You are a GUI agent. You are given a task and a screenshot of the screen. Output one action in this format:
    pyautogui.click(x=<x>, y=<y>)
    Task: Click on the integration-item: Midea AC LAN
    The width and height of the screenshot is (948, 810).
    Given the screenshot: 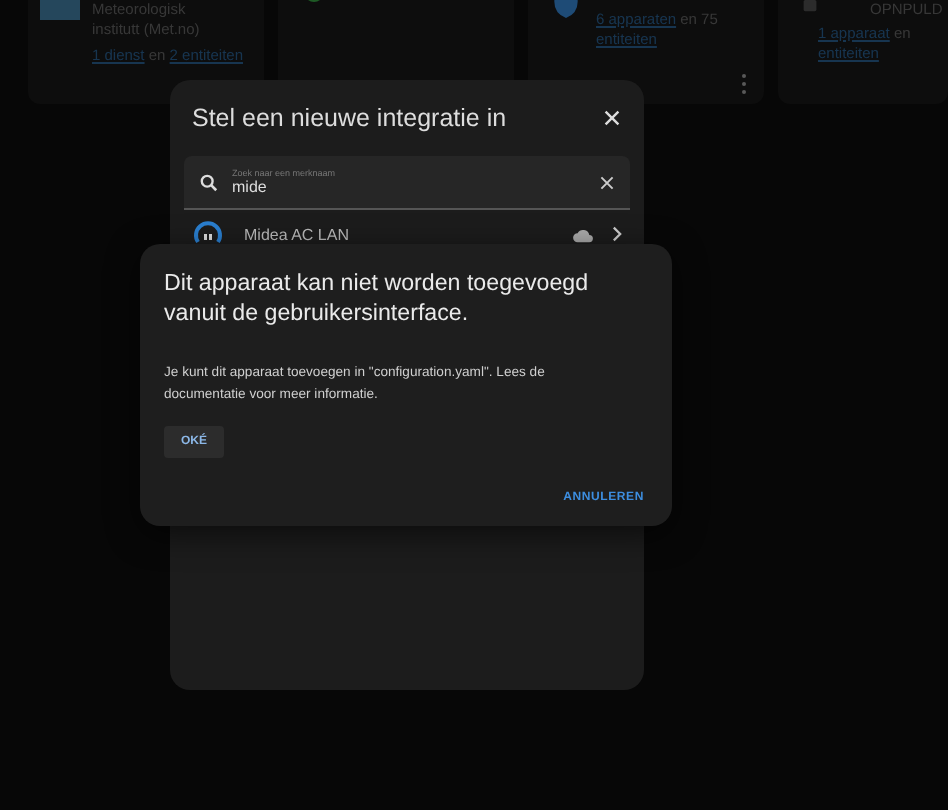 What is the action you would take?
    pyautogui.click(x=407, y=234)
    